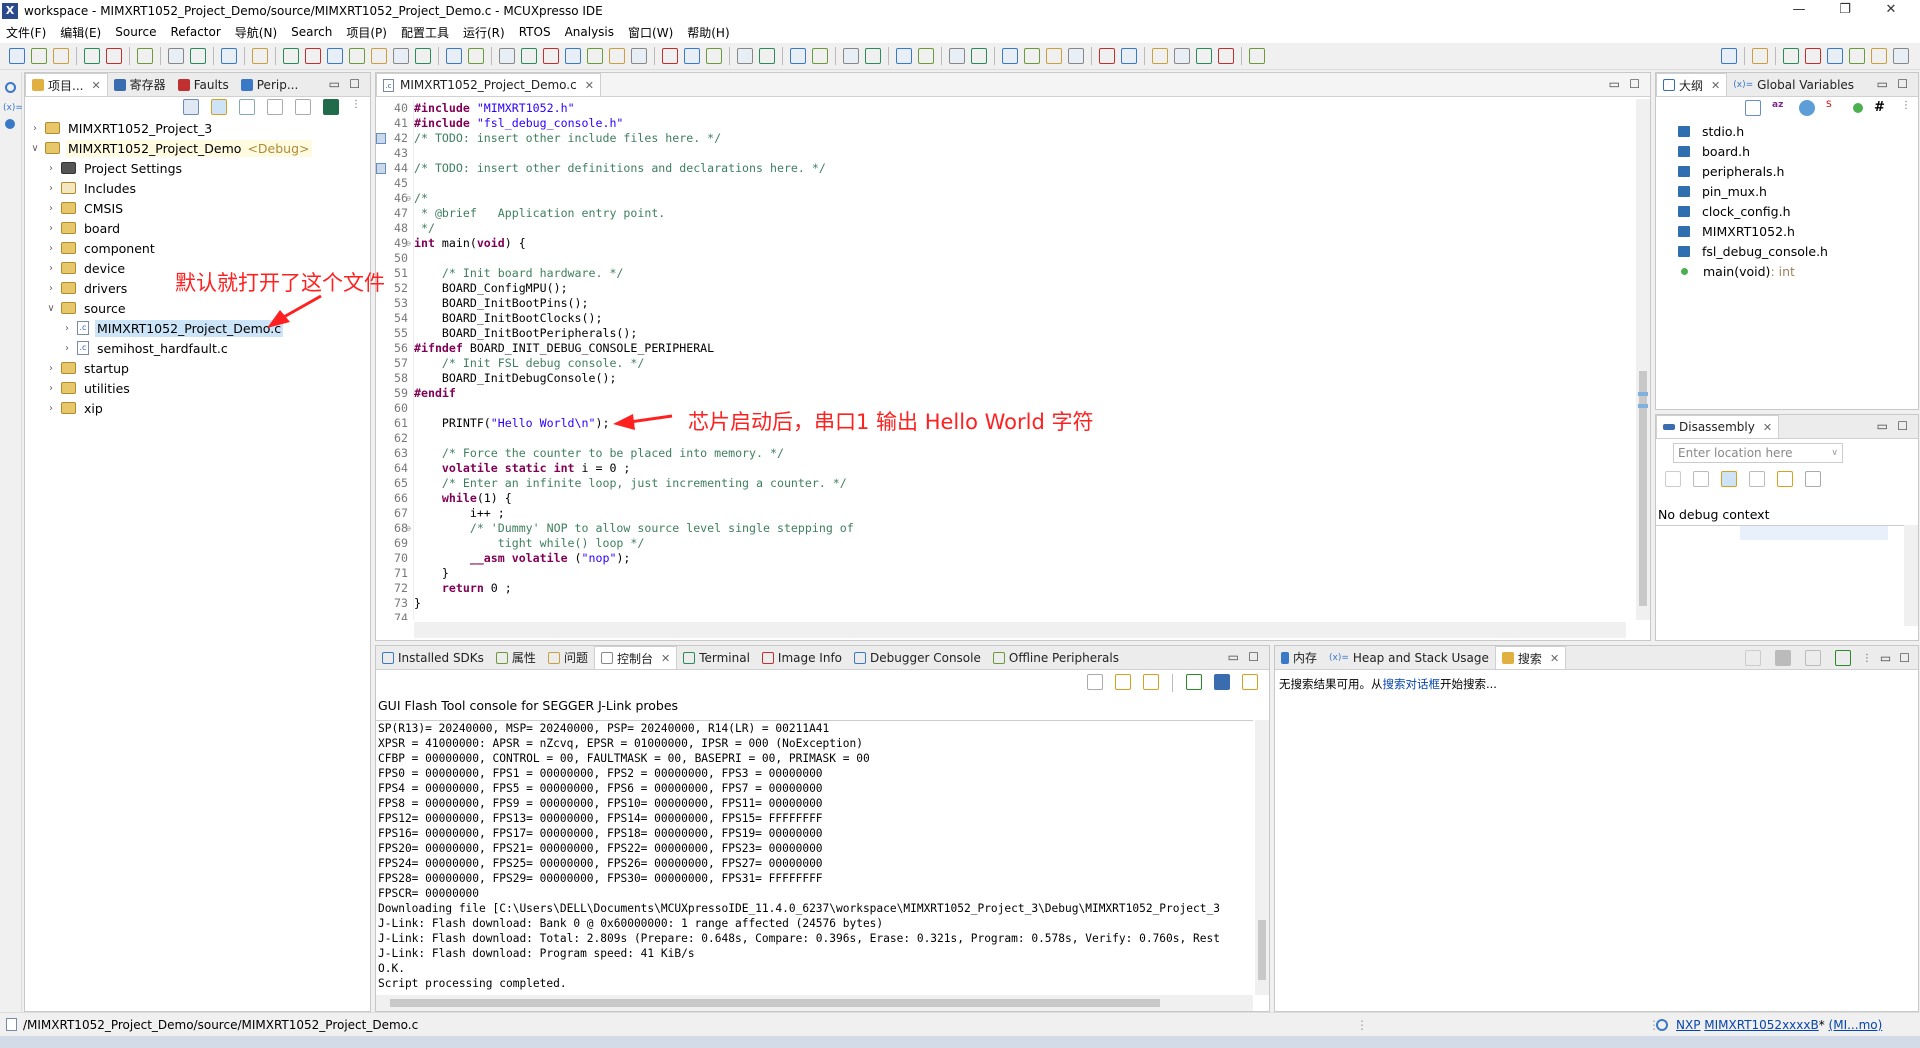 Image resolution: width=1920 pixels, height=1048 pixels. Describe the element at coordinates (85, 208) in the screenshot. I see `tree-item: › CMSIS` at that location.